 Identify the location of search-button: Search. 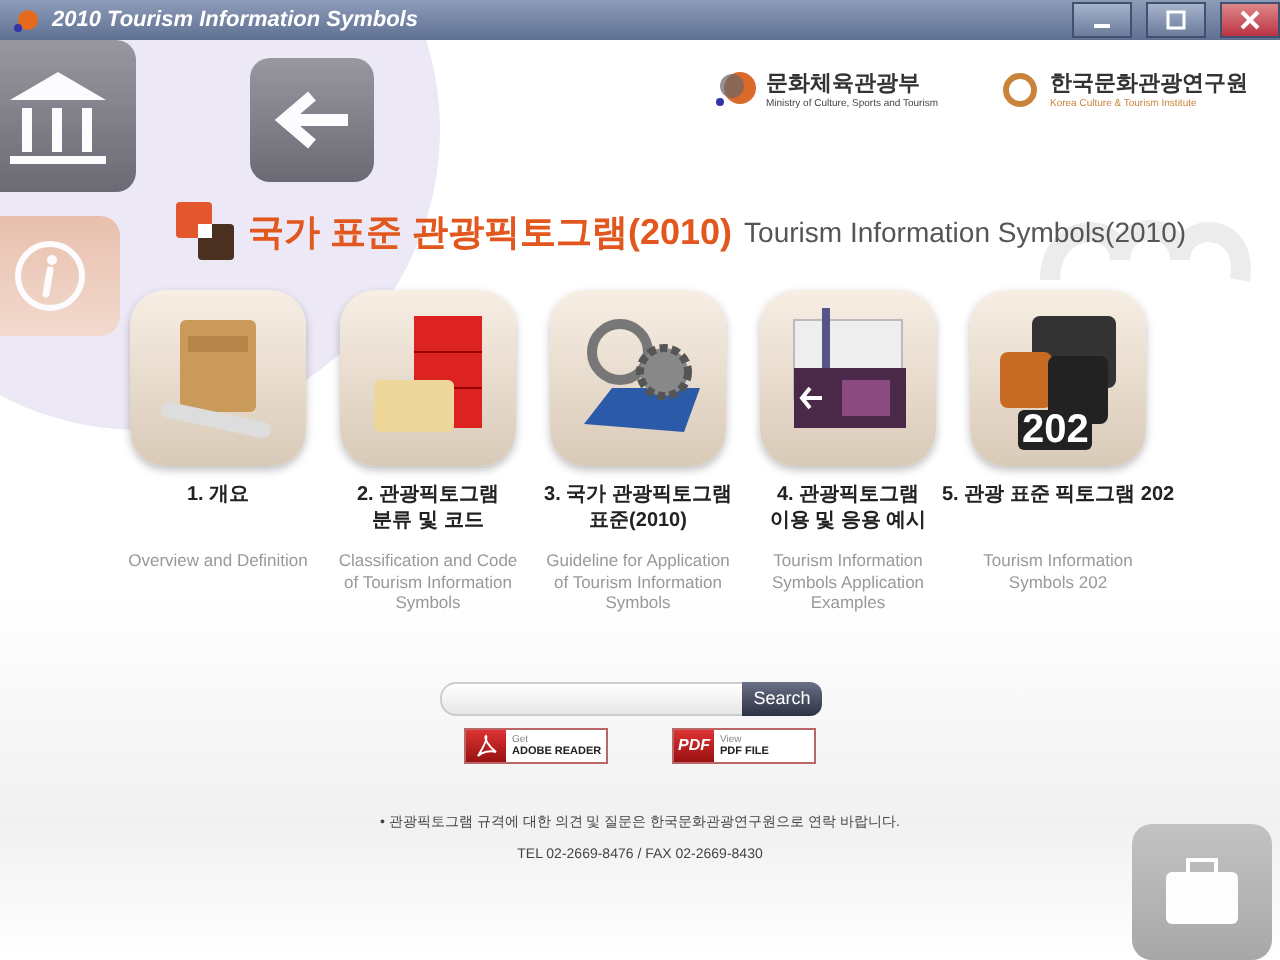
(782, 698).